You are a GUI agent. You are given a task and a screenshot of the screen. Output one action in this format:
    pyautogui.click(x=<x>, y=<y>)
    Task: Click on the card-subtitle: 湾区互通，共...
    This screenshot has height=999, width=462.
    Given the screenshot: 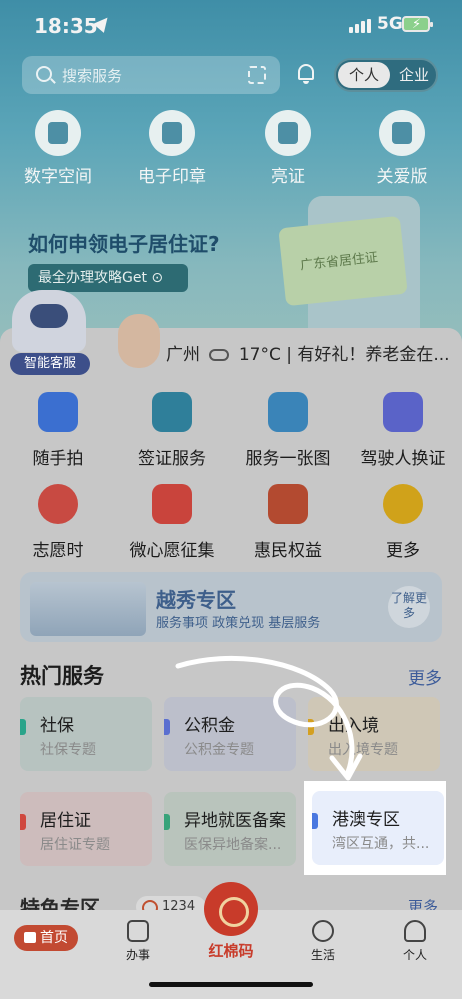 What is the action you would take?
    pyautogui.click(x=381, y=844)
    